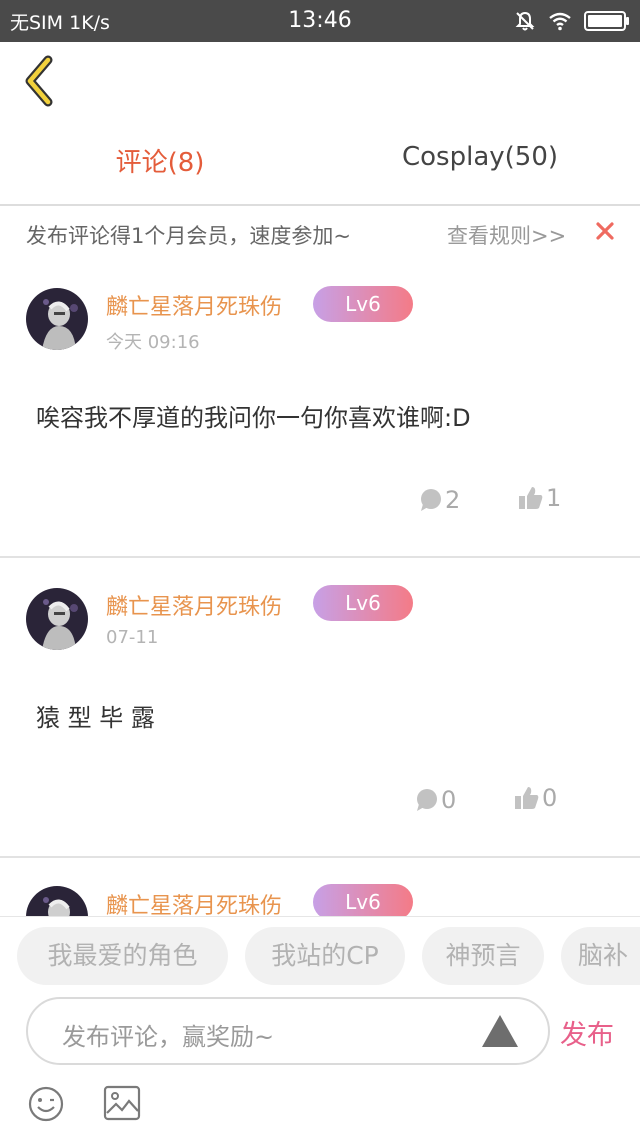  I want to click on reply-button: 2, so click(439, 500).